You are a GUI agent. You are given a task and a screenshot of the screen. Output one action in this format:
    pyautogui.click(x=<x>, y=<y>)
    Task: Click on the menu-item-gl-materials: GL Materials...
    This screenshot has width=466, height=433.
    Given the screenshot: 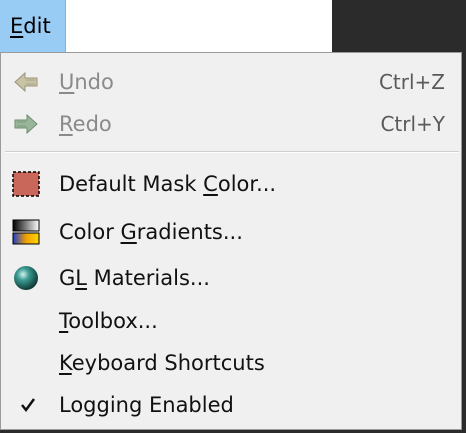 What is the action you would take?
    pyautogui.click(x=231, y=278)
    